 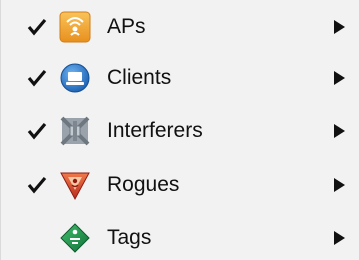 I want to click on menu-item-label: Rogues, so click(x=143, y=184).